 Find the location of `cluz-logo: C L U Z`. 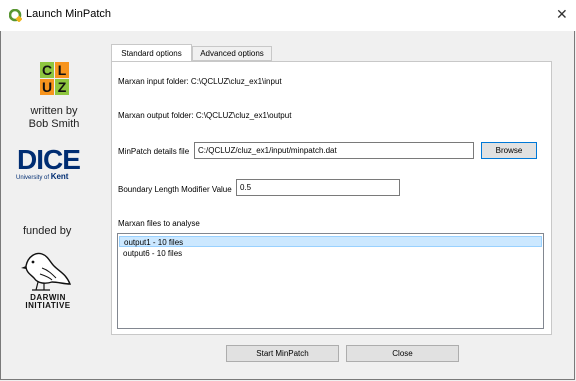

cluz-logo: C L U Z is located at coordinates (54, 78).